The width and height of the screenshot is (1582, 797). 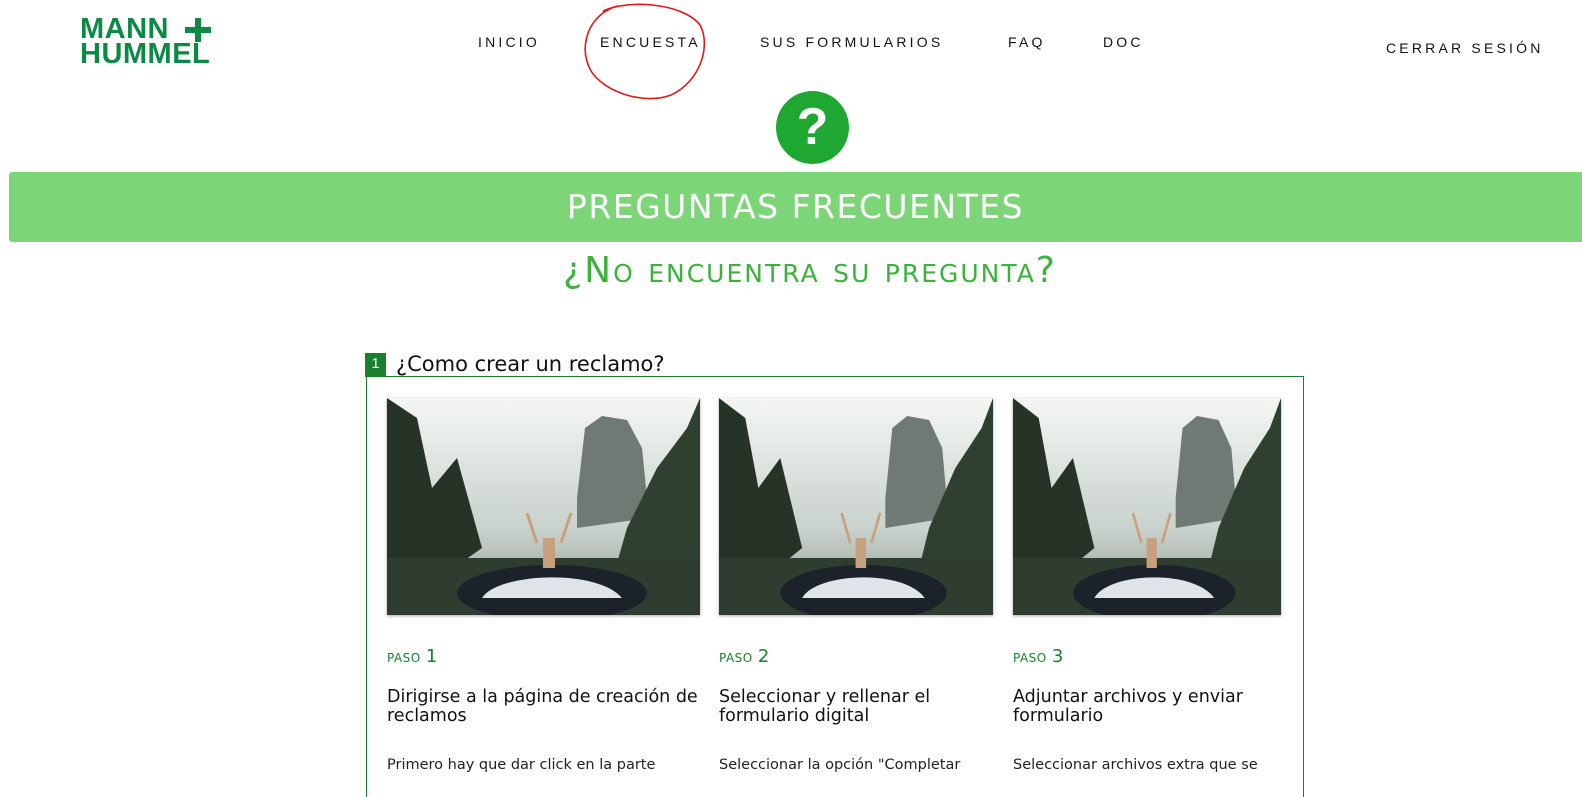 I want to click on nav-doc: DOC, so click(x=1123, y=42).